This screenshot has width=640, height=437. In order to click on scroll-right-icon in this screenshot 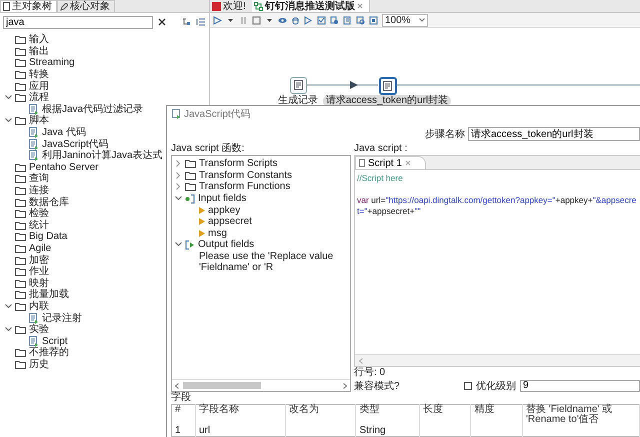, I will do `click(345, 385)`.